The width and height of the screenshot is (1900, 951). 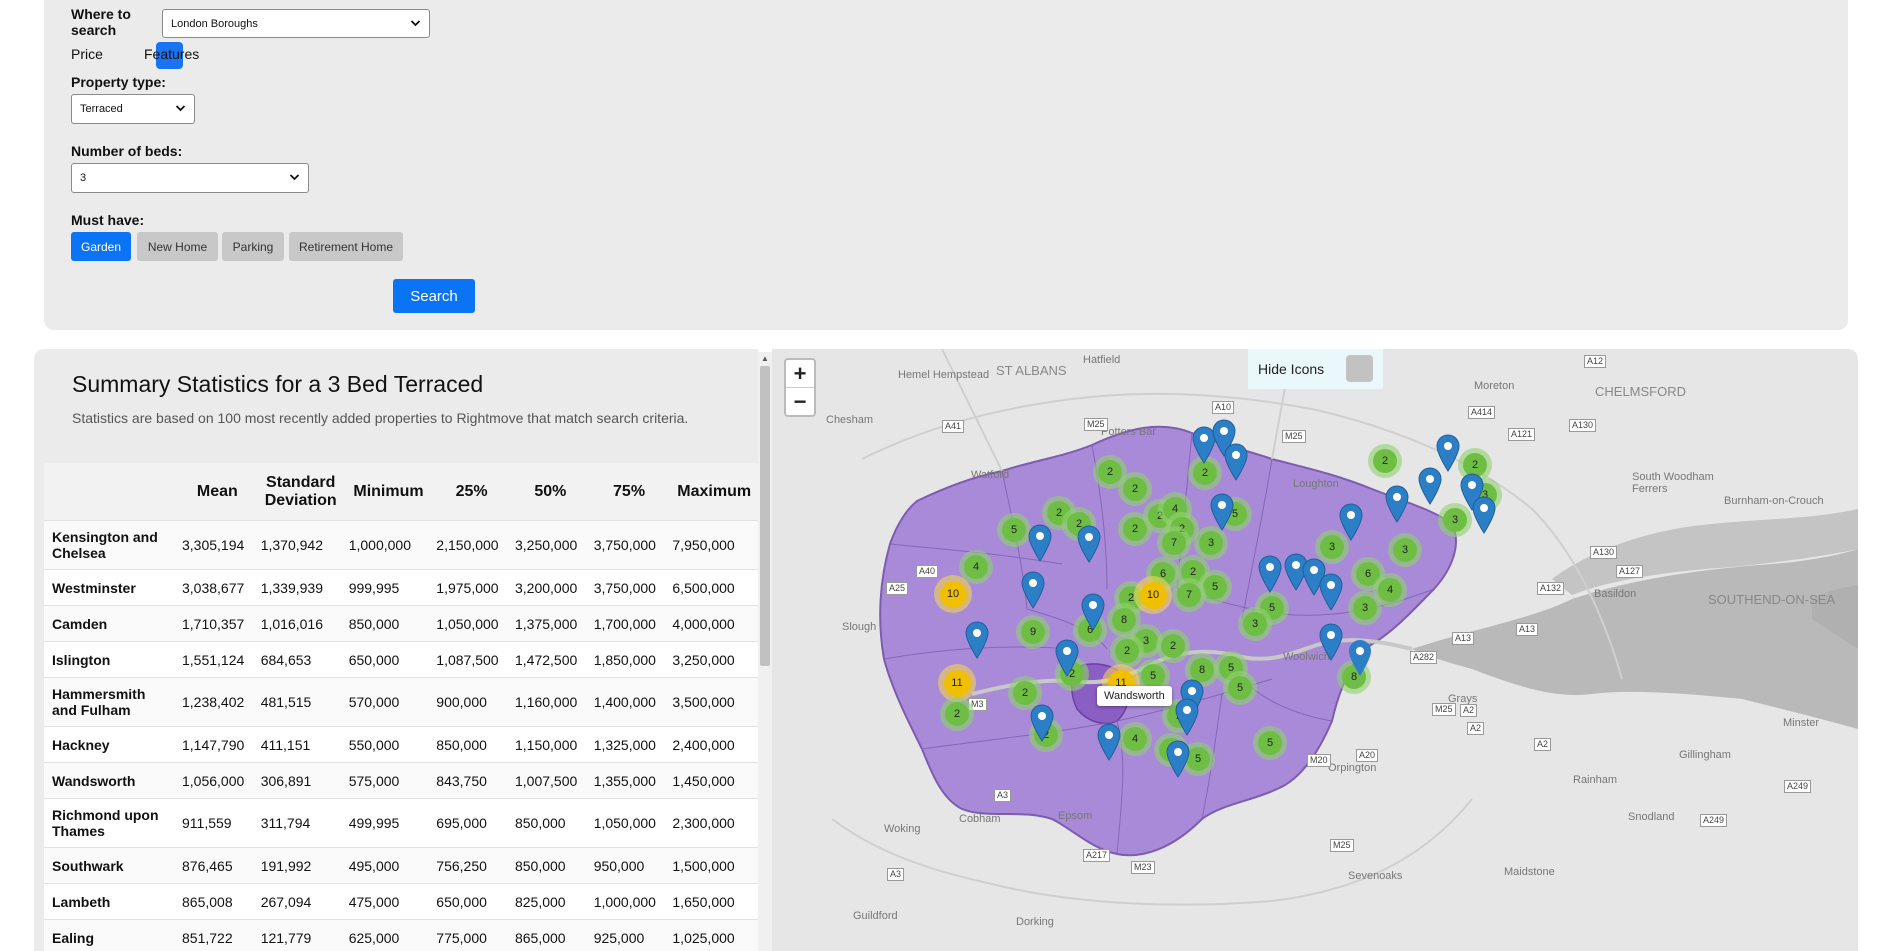 I want to click on price-label: Price, so click(x=87, y=54).